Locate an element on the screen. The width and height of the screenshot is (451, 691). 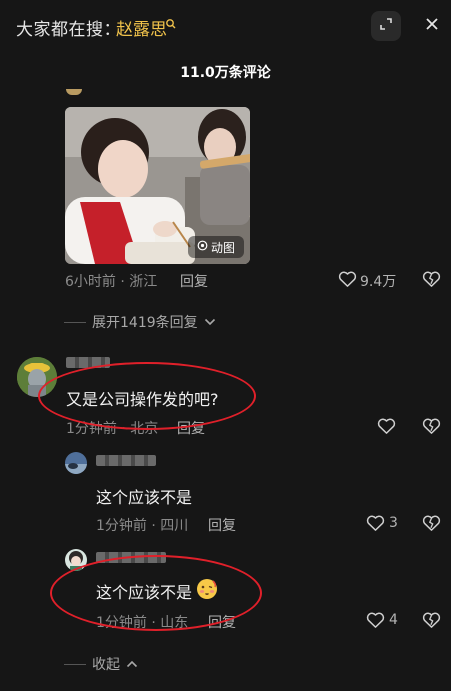
search-keyword-link: 赵露思 is located at coordinates (141, 27).